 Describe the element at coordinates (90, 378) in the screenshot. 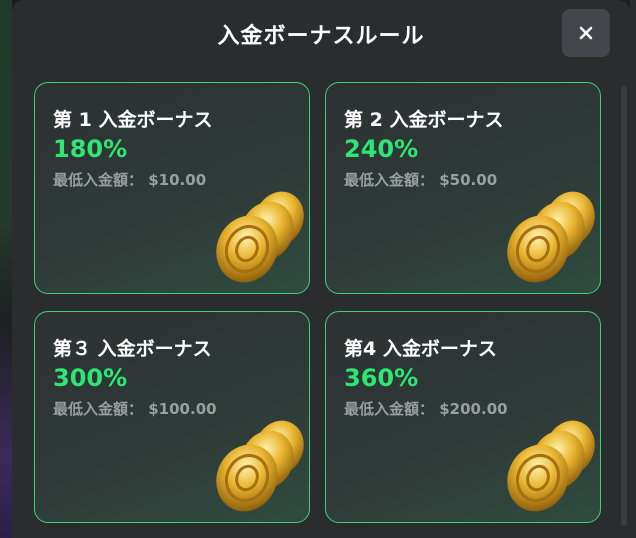

I see `bonus-percent: 300%` at that location.